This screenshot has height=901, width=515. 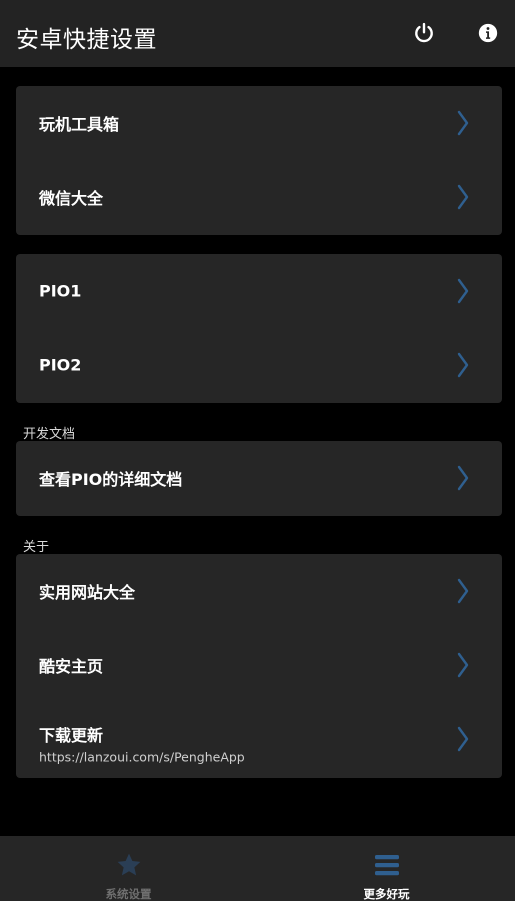 What do you see at coordinates (257, 33) in the screenshot?
I see `app-bar: 安卓快捷设置` at bounding box center [257, 33].